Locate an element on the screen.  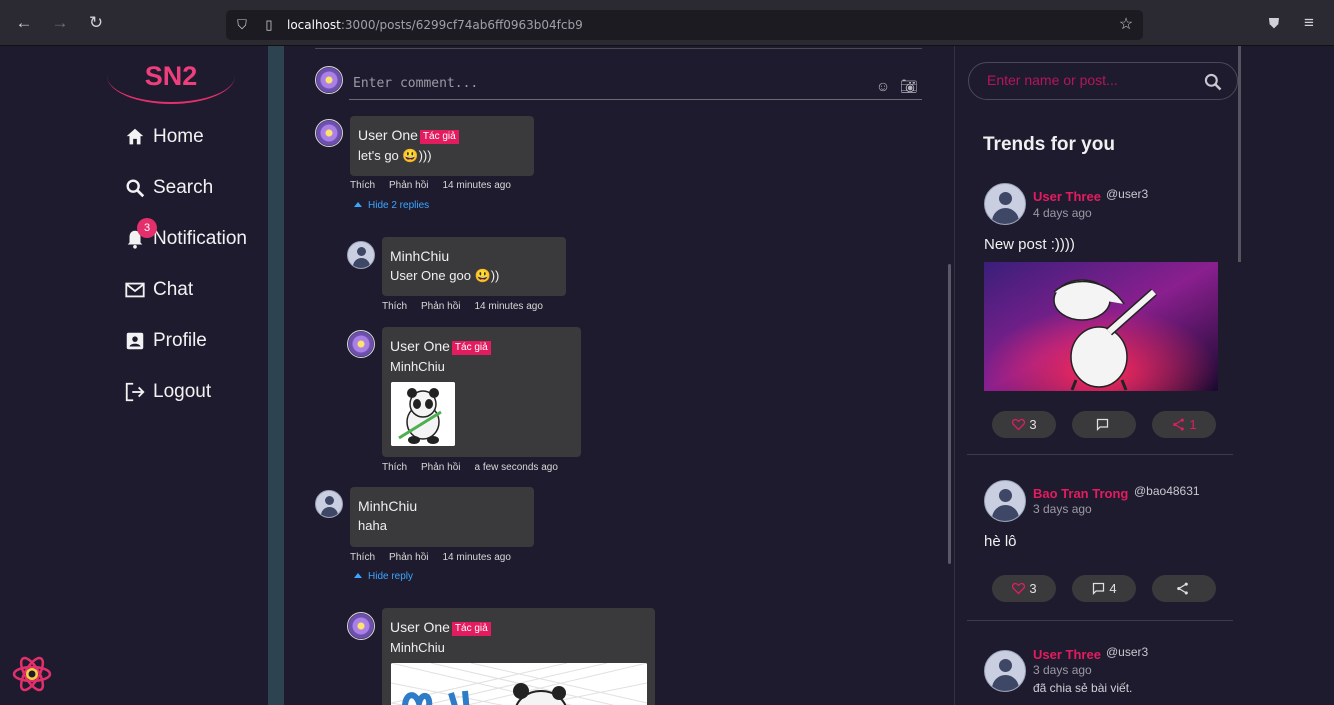
comment-button: 4 is located at coordinates (1104, 588).